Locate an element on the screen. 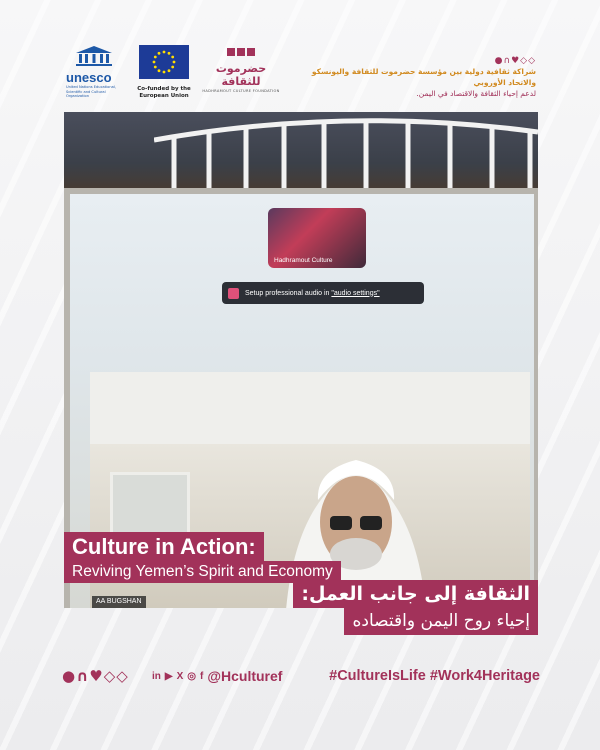  hcf-arabic-name: حضرموت للثقافة is located at coordinates (241, 75).